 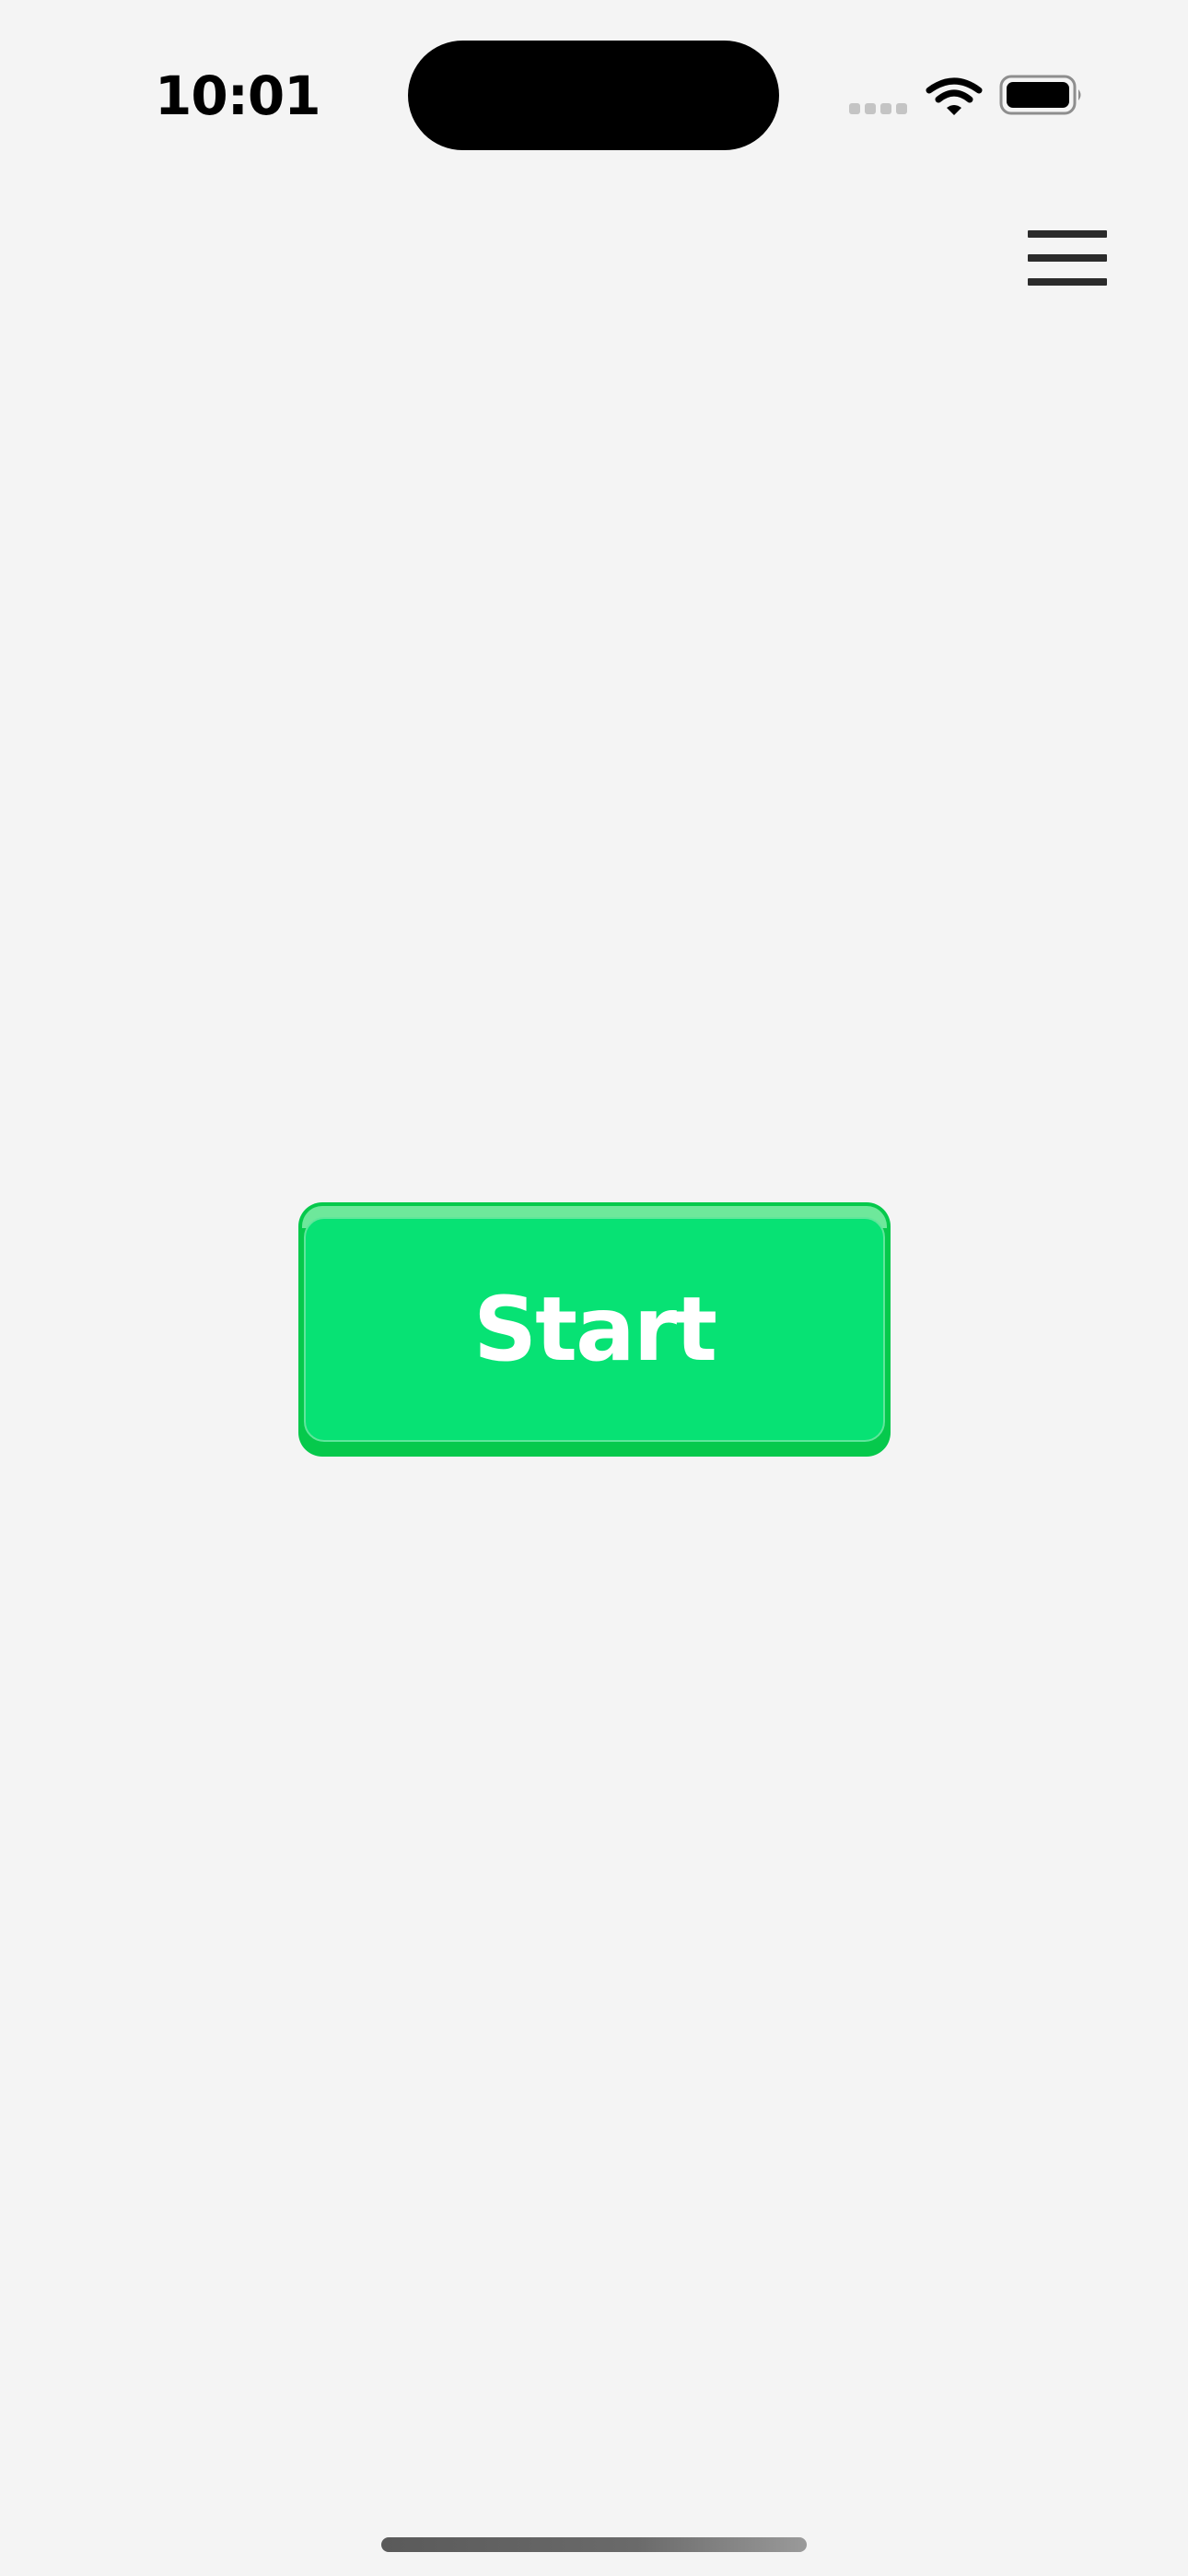 What do you see at coordinates (238, 95) in the screenshot?
I see `status-time: 10:01` at bounding box center [238, 95].